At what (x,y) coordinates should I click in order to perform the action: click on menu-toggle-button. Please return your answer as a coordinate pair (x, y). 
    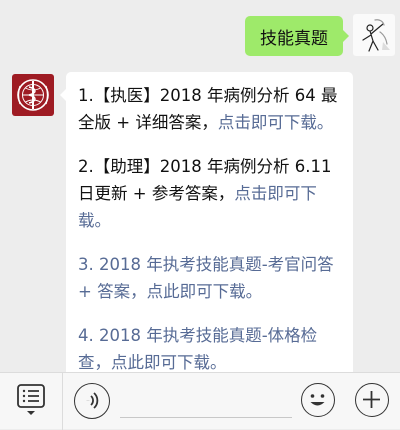
    Looking at the image, I should click on (32, 400).